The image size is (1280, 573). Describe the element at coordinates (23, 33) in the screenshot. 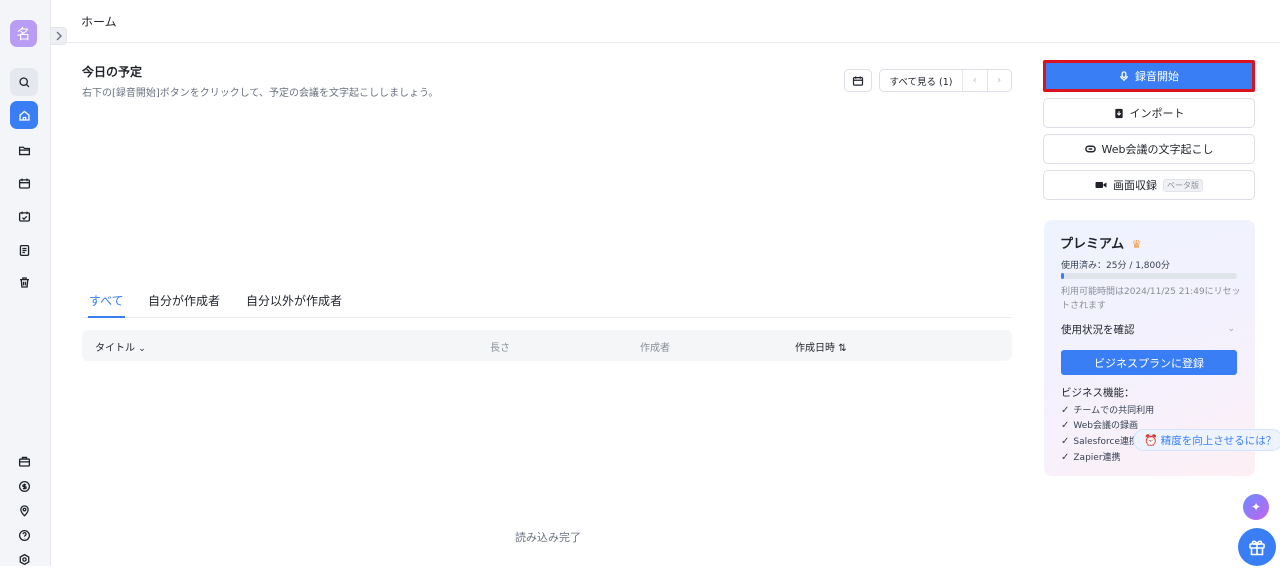

I see `avatar: 名` at that location.